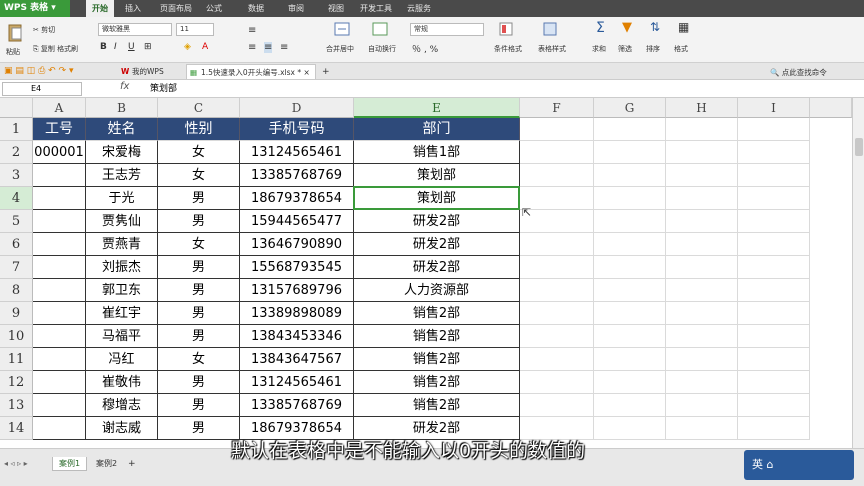 This screenshot has height=486, width=864. What do you see at coordinates (447, 29) in the screenshot?
I see `number-format-combo: 常规` at bounding box center [447, 29].